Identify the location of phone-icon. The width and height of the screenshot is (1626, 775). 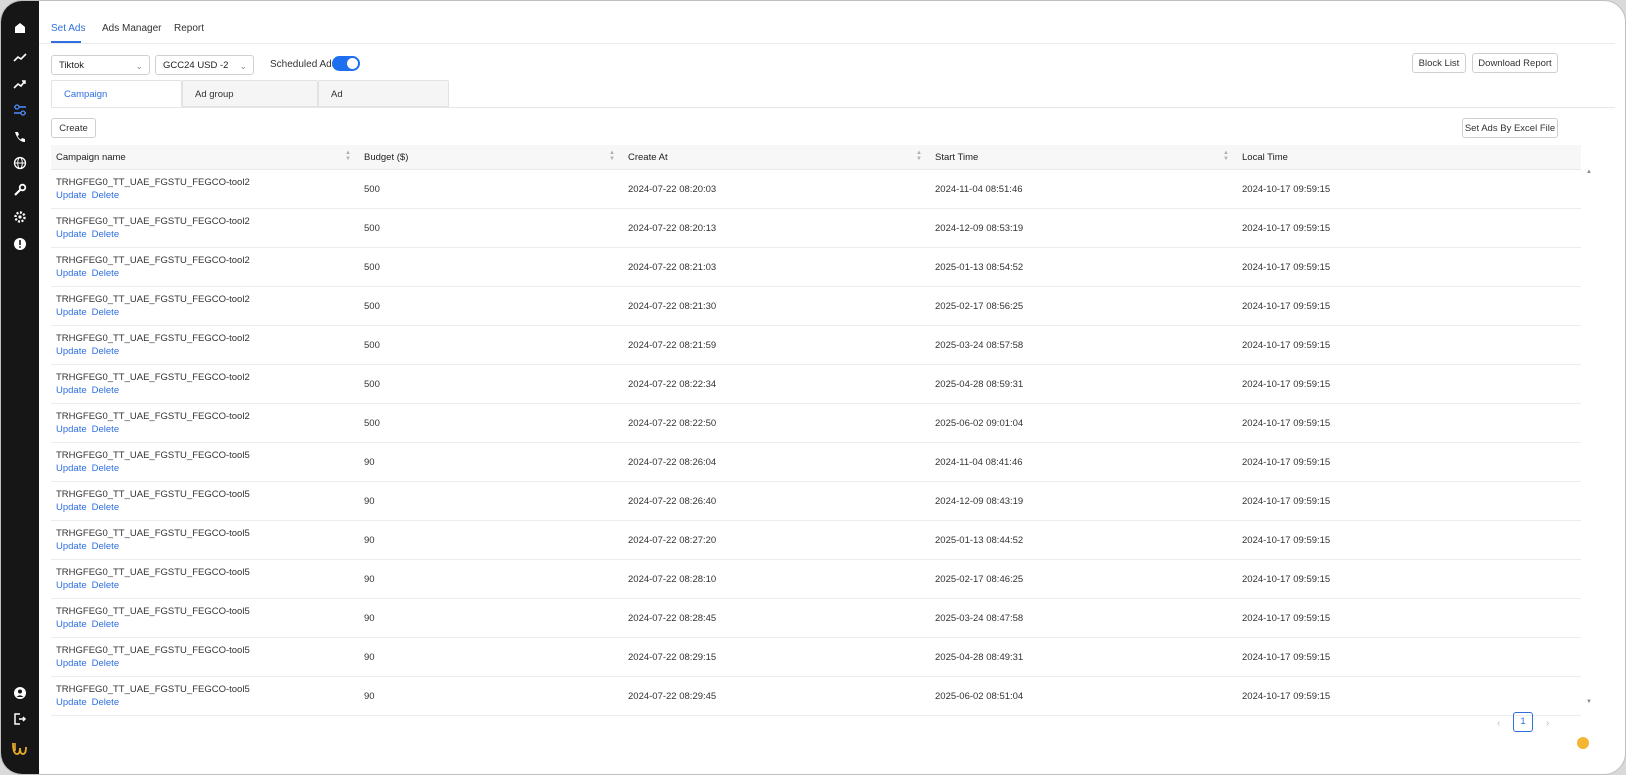
(20, 137).